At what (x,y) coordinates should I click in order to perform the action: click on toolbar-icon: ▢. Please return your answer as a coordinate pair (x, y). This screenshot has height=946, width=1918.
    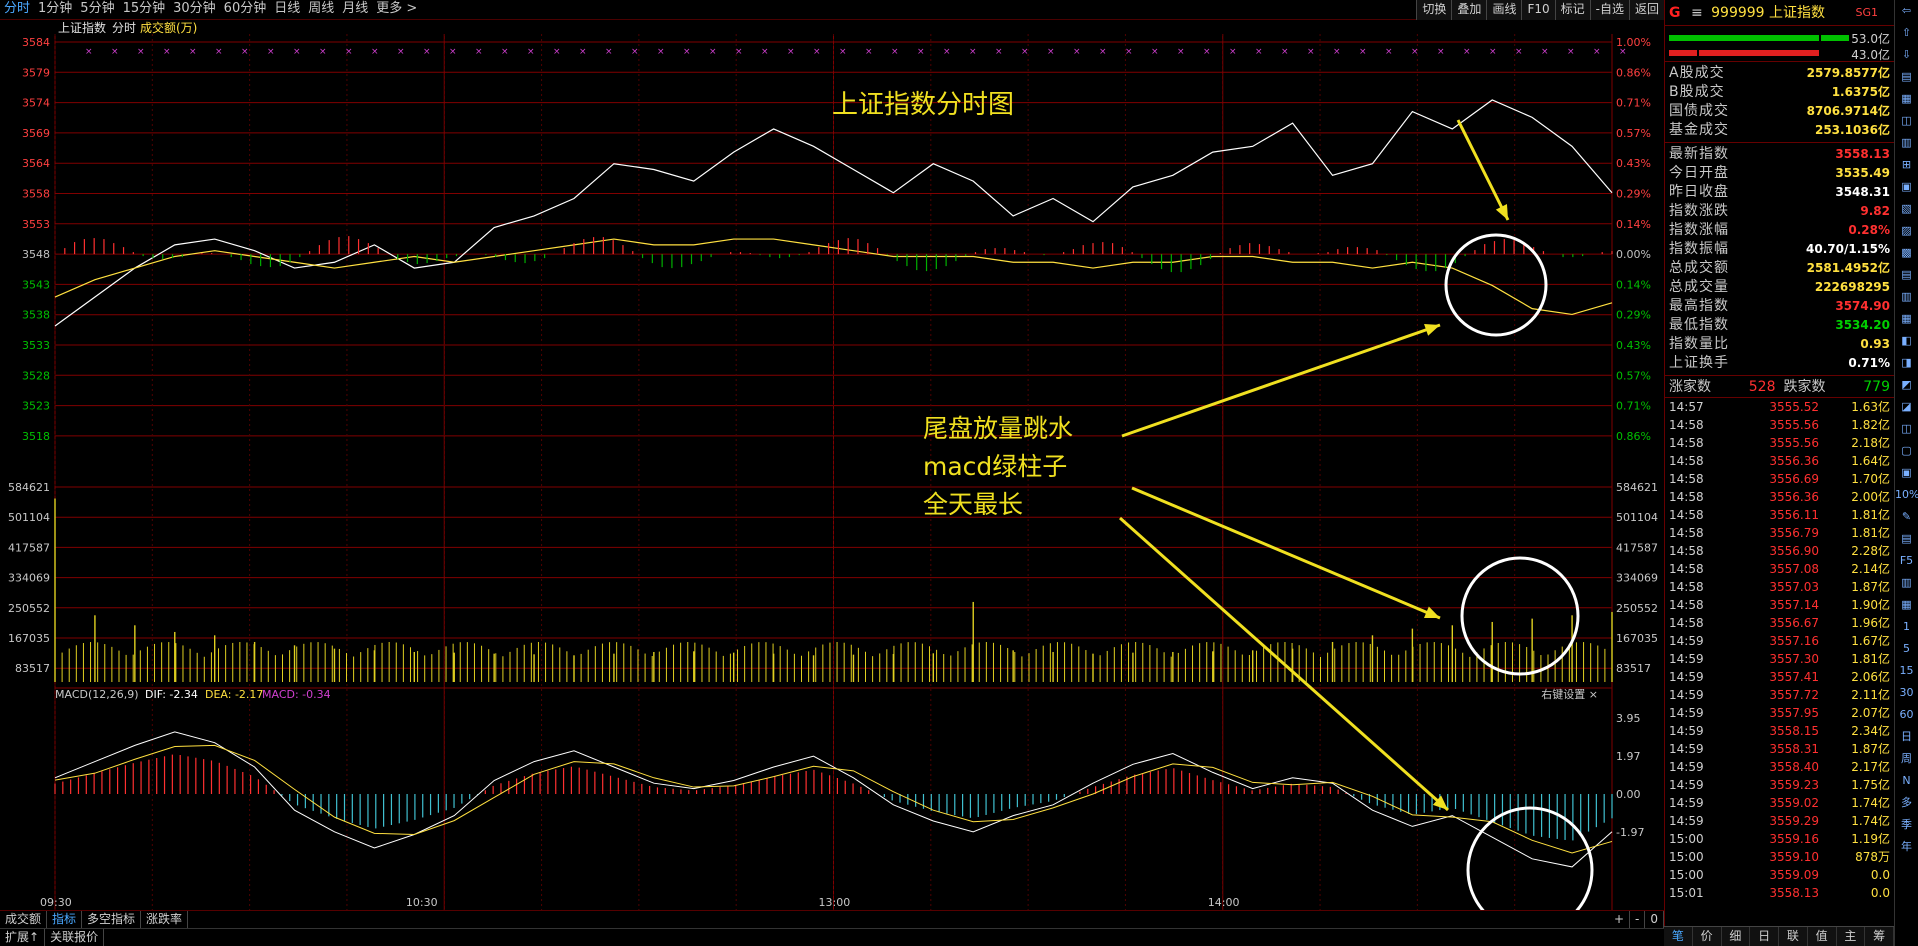
    Looking at the image, I should click on (1906, 451).